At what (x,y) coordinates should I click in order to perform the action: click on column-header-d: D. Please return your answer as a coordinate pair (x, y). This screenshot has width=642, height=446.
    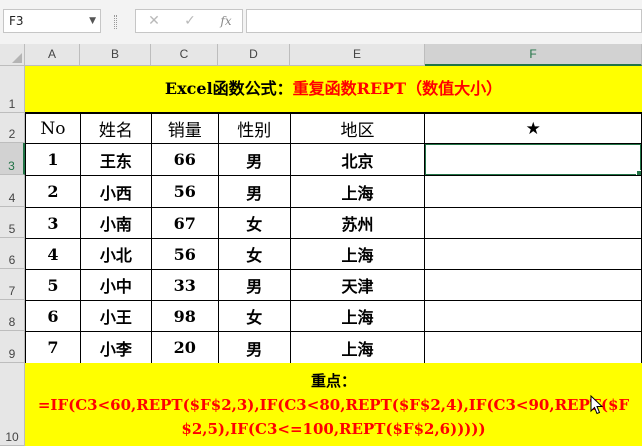
    Looking at the image, I should click on (254, 55).